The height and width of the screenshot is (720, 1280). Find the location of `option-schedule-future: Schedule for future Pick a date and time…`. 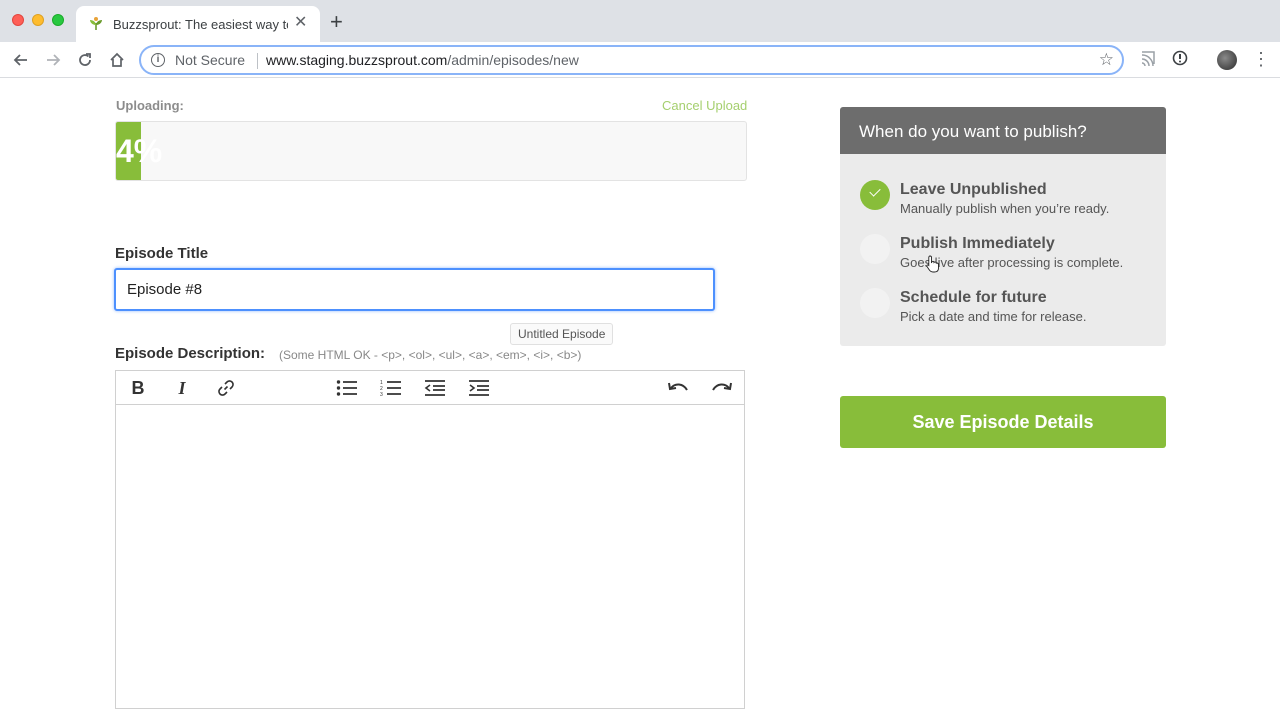

option-schedule-future: Schedule for future Pick a date and time… is located at coordinates (1005, 311).